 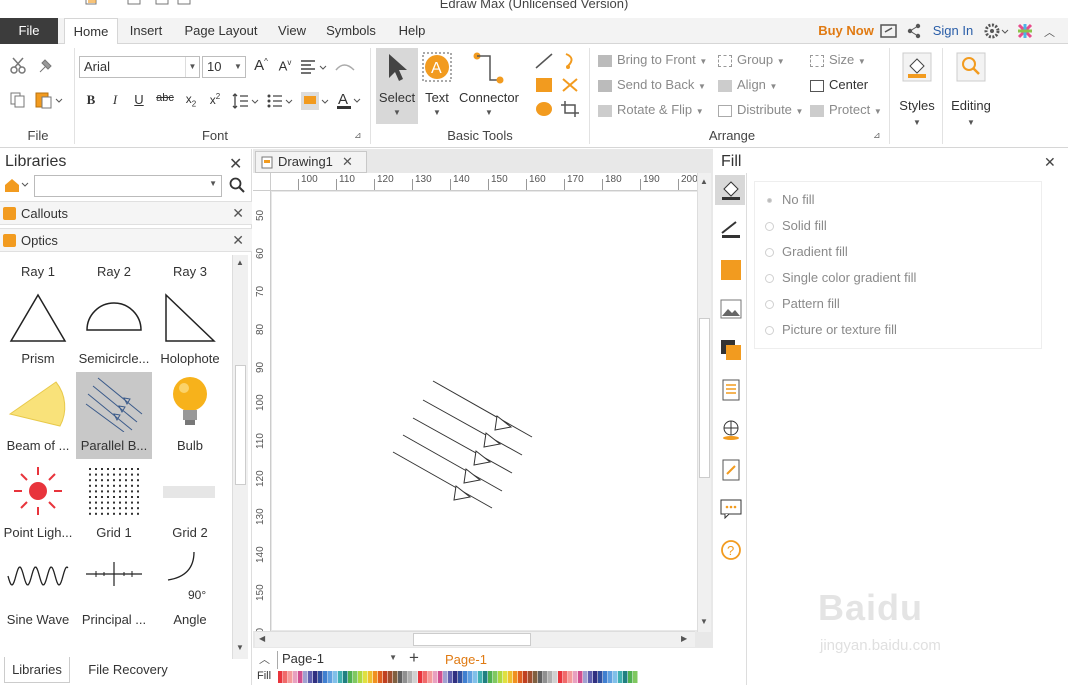 What do you see at coordinates (544, 86) in the screenshot?
I see `rectangle-tool-icon` at bounding box center [544, 86].